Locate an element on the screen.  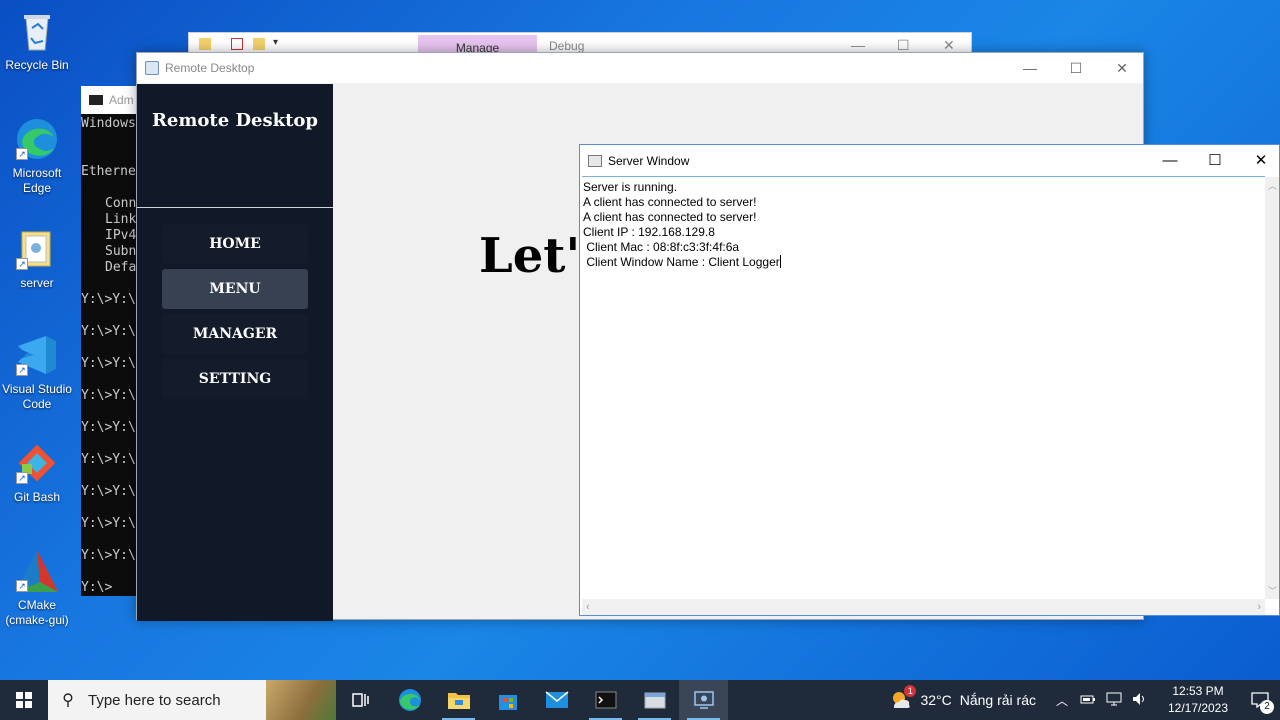
brand-title: Remote Desktop is located at coordinates (235, 146).